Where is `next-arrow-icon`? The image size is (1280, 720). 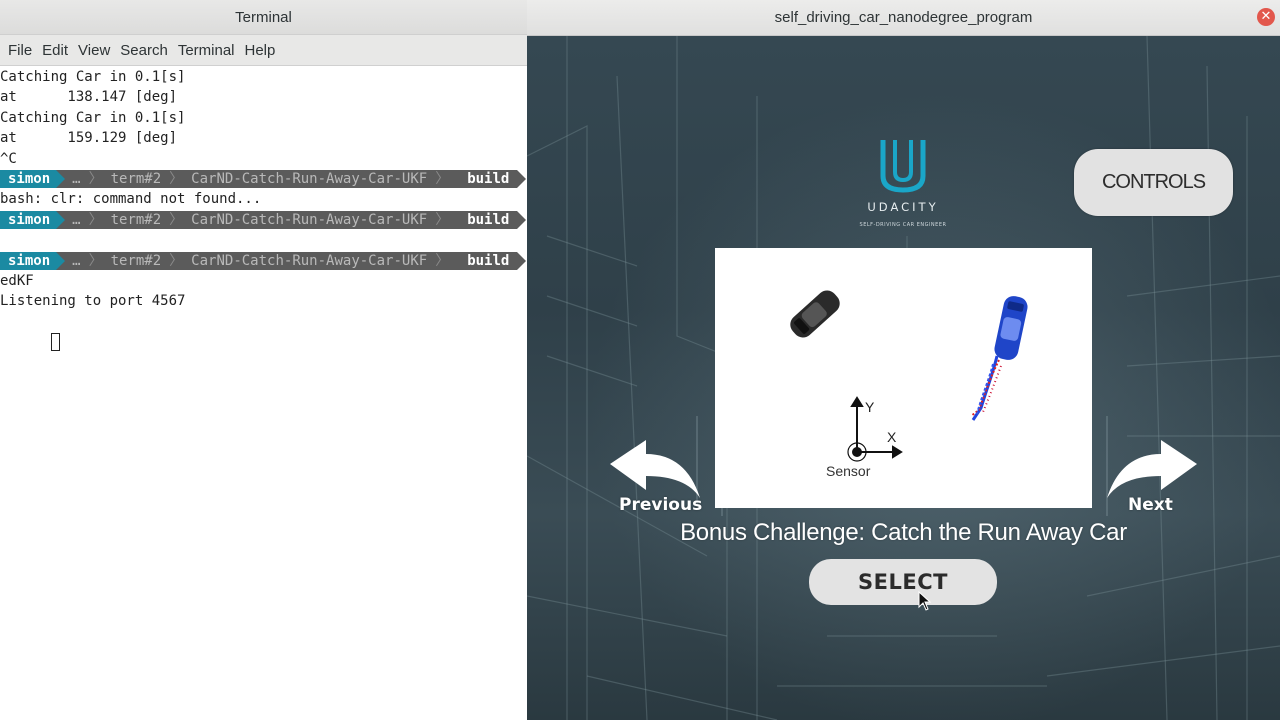 next-arrow-icon is located at coordinates (1151, 470).